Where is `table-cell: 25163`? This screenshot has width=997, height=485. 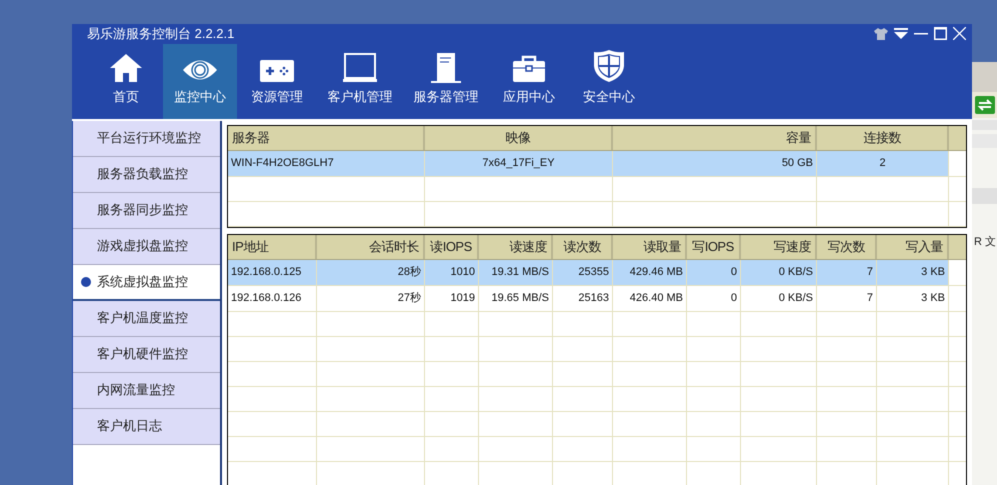
table-cell: 25163 is located at coordinates (583, 298).